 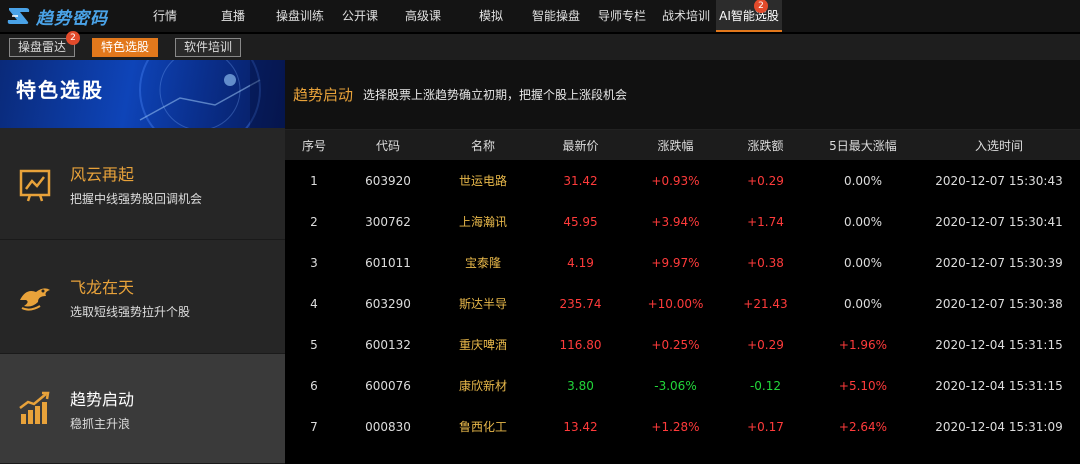 I want to click on banner-title: 特色选股, so click(x=60, y=90).